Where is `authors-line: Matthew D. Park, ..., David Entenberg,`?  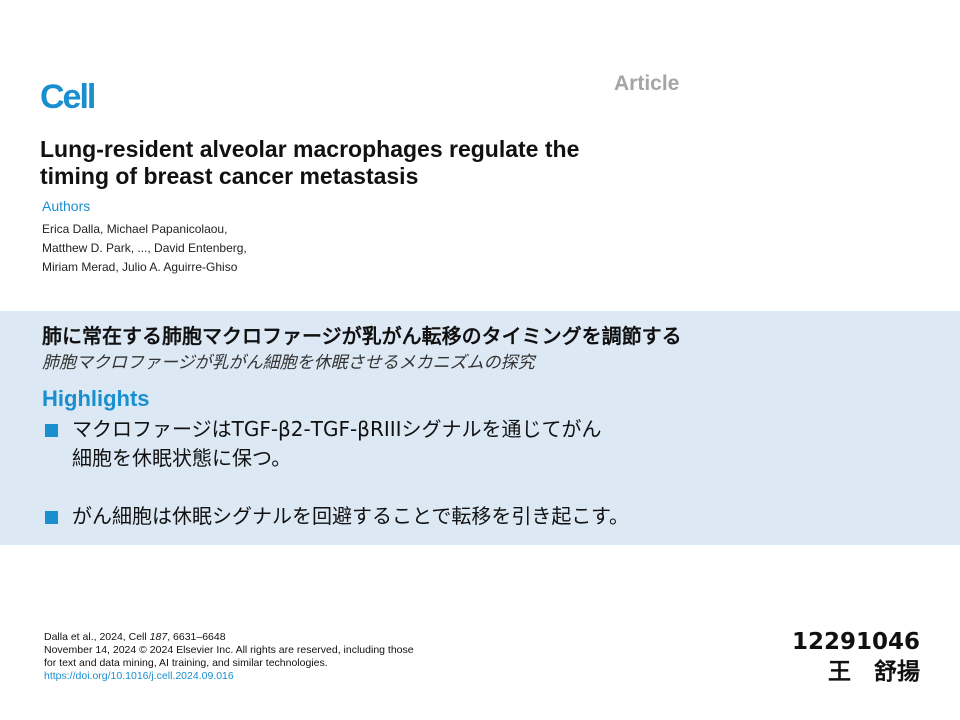
authors-line: Matthew D. Park, ..., David Entenberg, is located at coordinates (144, 248).